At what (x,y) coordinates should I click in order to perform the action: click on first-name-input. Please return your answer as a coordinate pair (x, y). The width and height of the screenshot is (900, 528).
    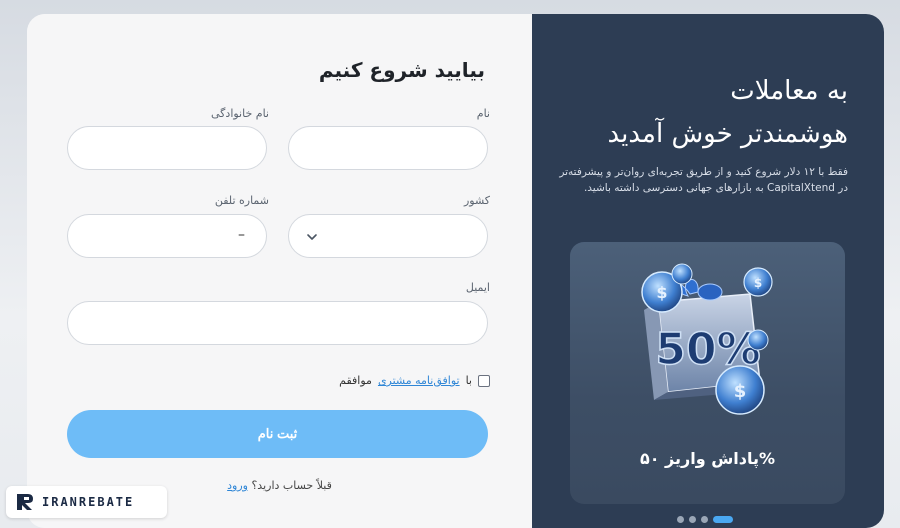
    Looking at the image, I should click on (388, 148).